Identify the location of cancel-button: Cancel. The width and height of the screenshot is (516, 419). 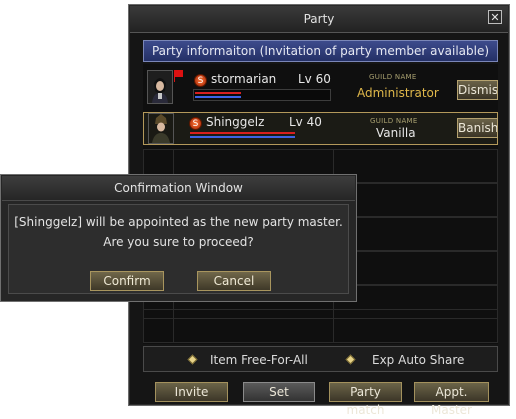
(234, 281).